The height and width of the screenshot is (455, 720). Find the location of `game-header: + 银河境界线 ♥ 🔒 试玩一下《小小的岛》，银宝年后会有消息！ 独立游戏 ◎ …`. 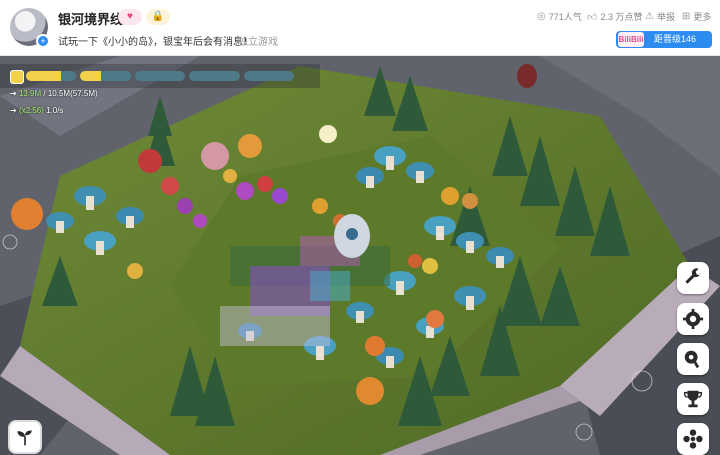

game-header: + 银河境界线 ♥ 🔒 试玩一下《小小的岛》，银宝年后会有消息！ 独立游戏 ◎ … is located at coordinates (360, 28).